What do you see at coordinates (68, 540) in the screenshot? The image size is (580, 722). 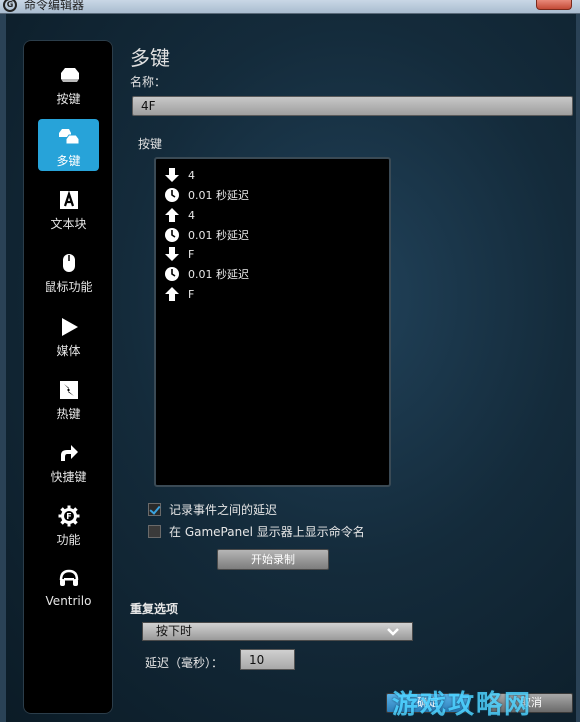 I see `sidebar-item-label: 功能` at bounding box center [68, 540].